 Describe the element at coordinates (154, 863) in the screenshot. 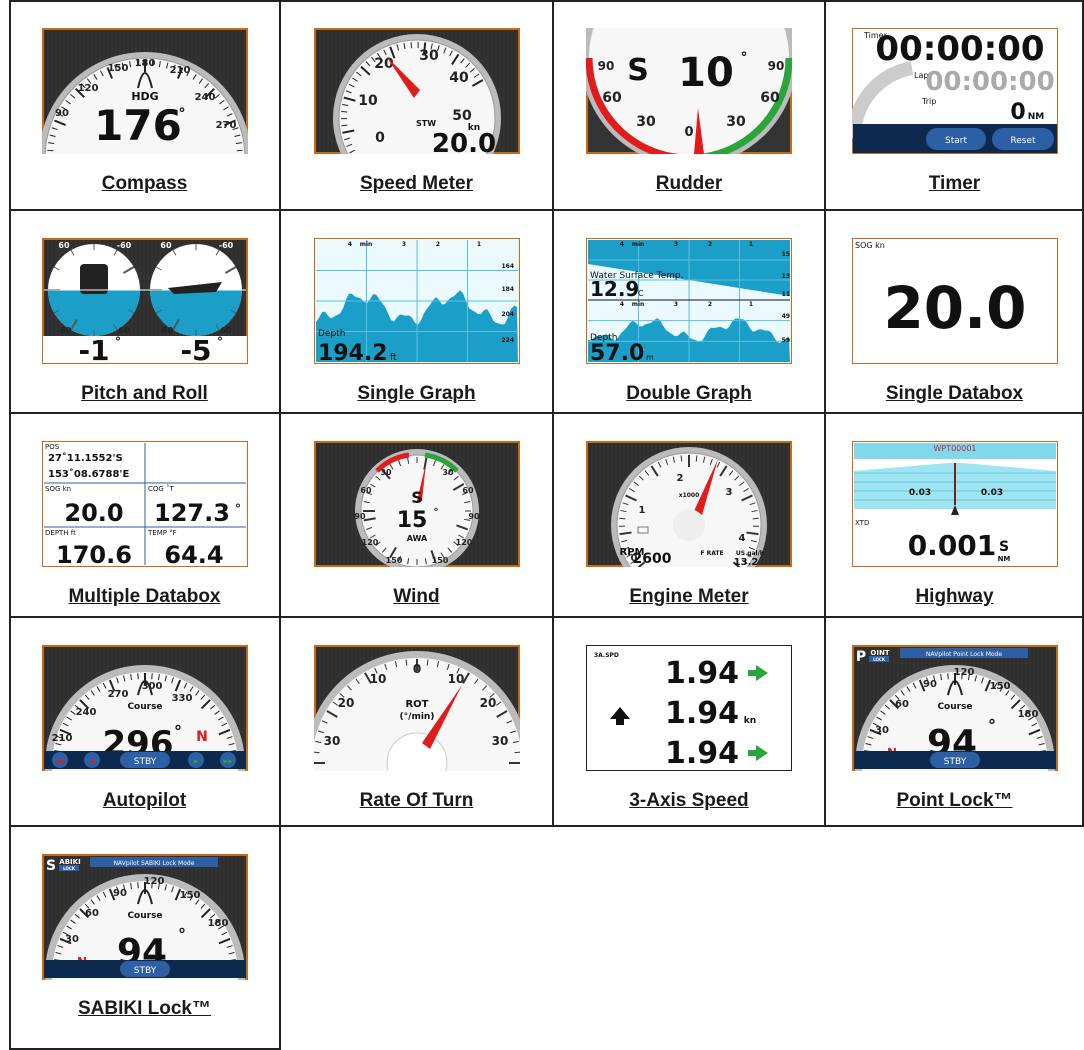

I see `lock-mode-title: NAVpilot SABIKI Lock Mode` at that location.